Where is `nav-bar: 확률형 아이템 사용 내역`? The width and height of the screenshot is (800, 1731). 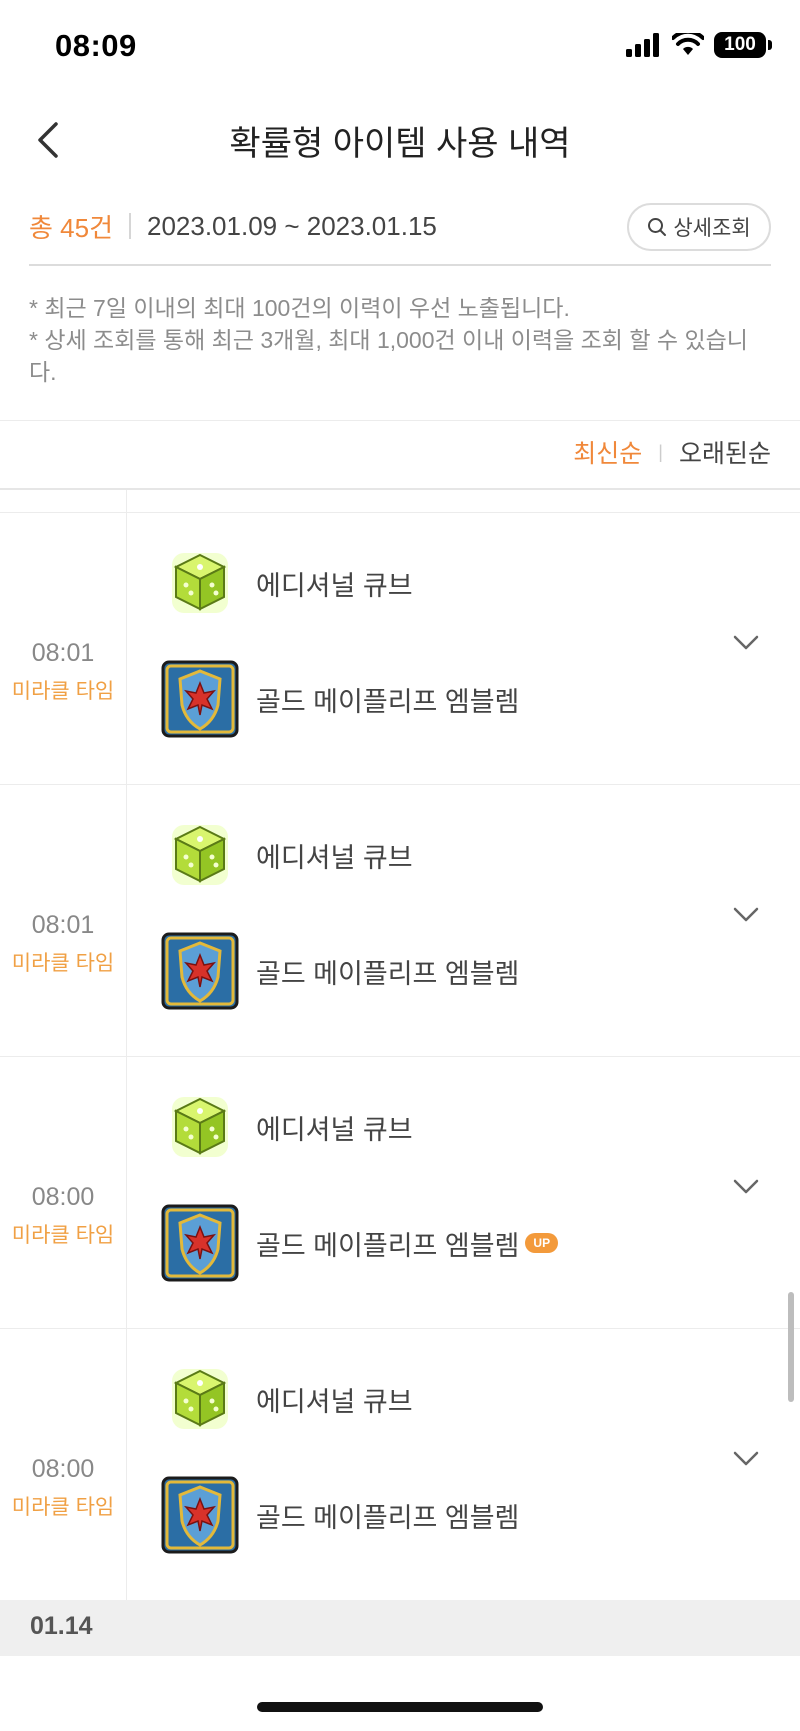
nav-bar: 확률형 아이템 사용 내역 is located at coordinates (400, 140).